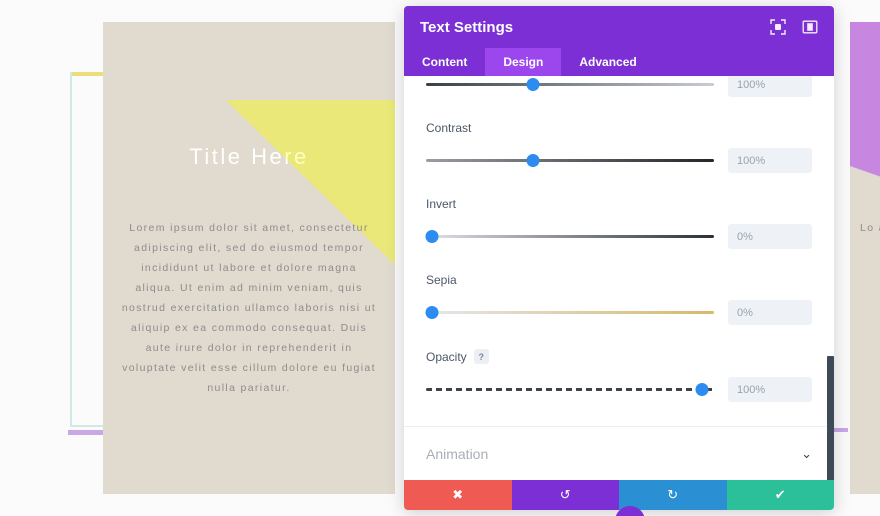 Image resolution: width=880 pixels, height=516 pixels. I want to click on brightness-slider-row: 100%, so click(619, 86).